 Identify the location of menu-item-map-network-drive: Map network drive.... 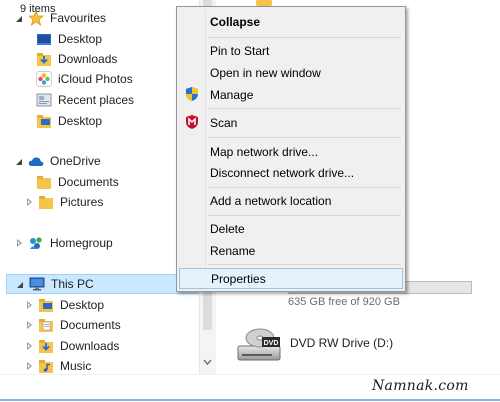
(291, 151).